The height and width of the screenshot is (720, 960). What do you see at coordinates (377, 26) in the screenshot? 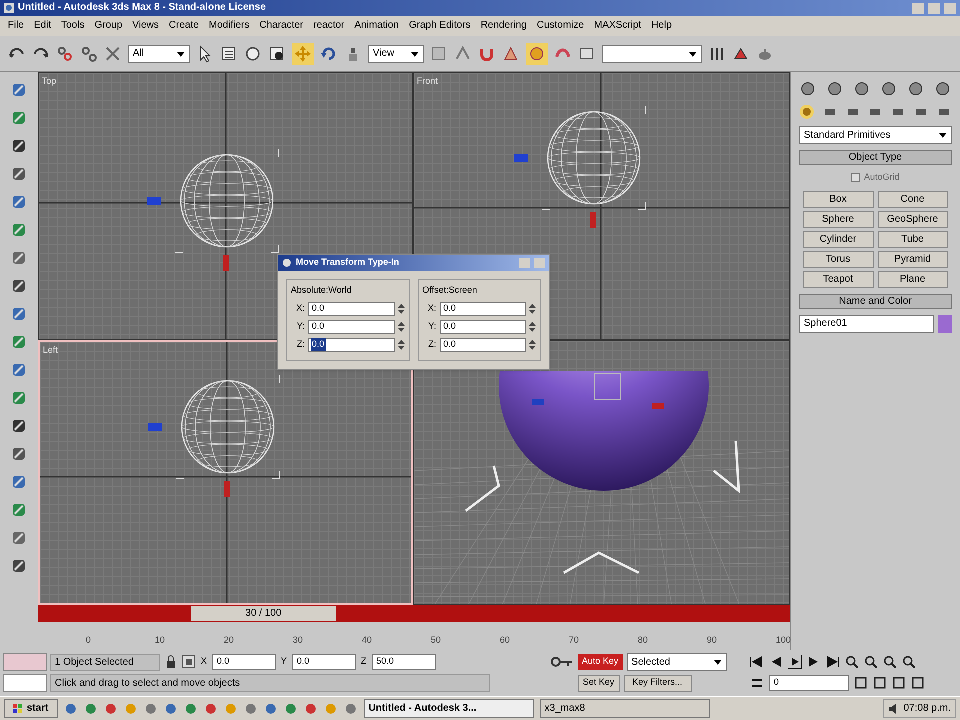
I see `menu-item: Animation` at bounding box center [377, 26].